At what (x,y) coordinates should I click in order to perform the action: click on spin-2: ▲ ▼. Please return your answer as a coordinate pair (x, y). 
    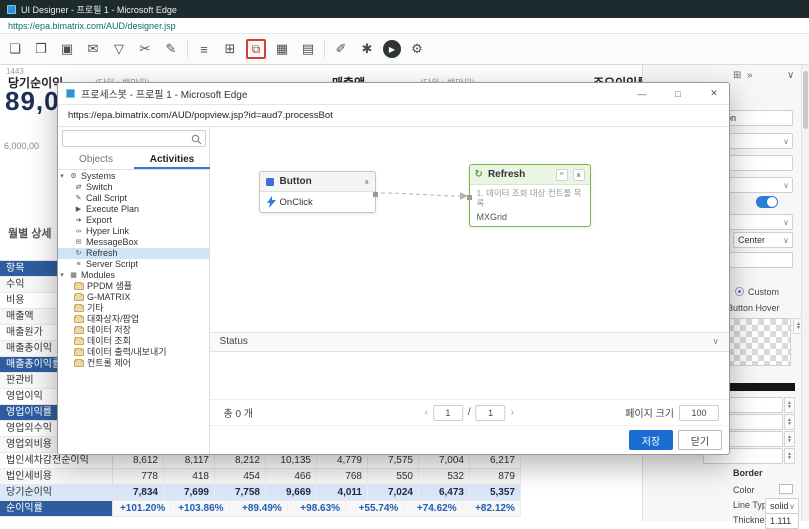
    Looking at the image, I should click on (789, 422).